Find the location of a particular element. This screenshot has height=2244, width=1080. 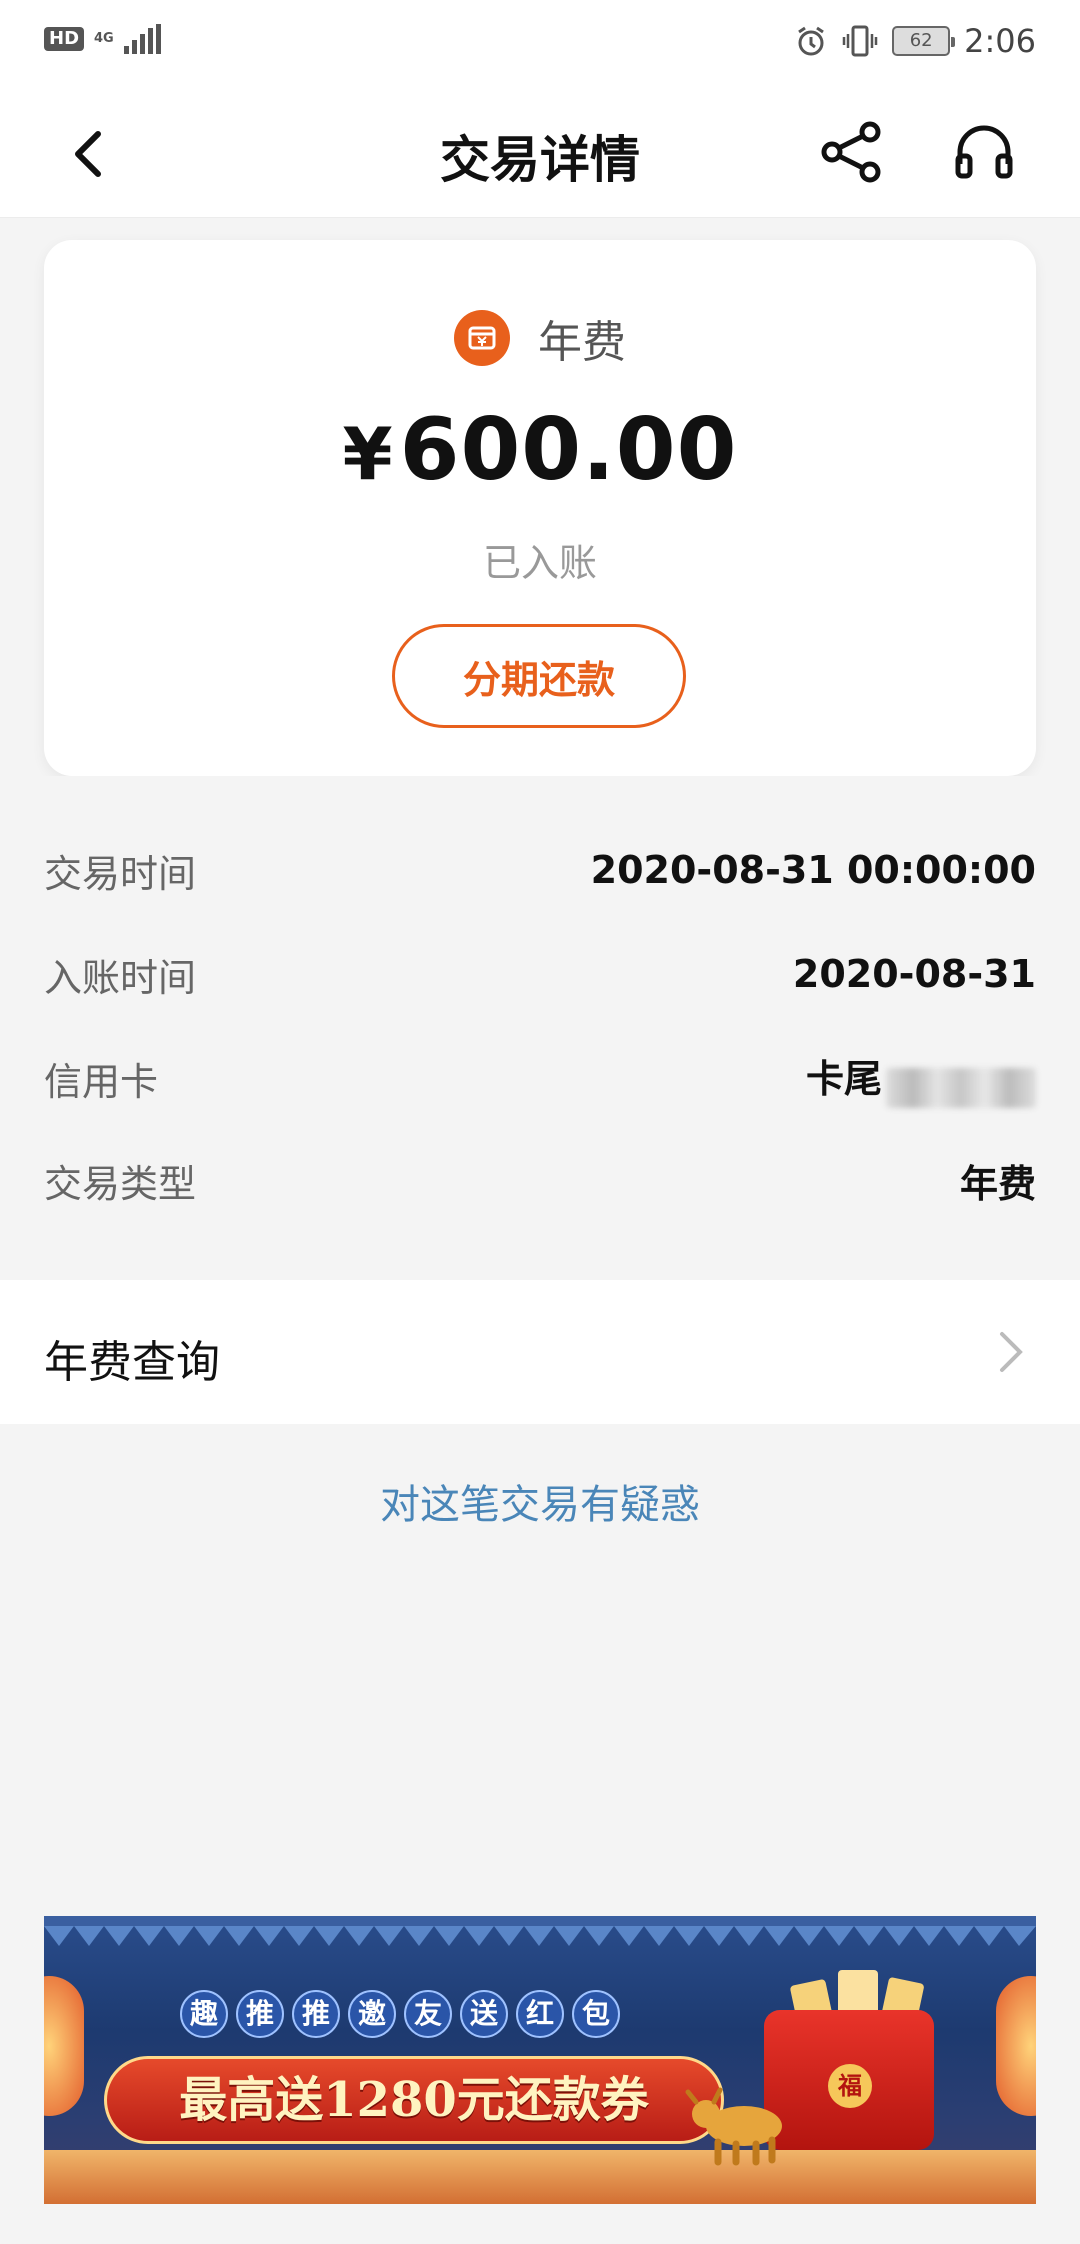

detail-value: 年费 is located at coordinates (997, 1183).